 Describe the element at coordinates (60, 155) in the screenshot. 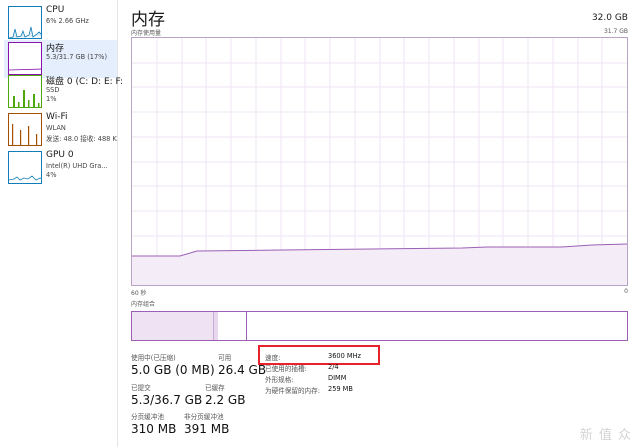

I see `sidebar-item-label: GPU 0` at that location.